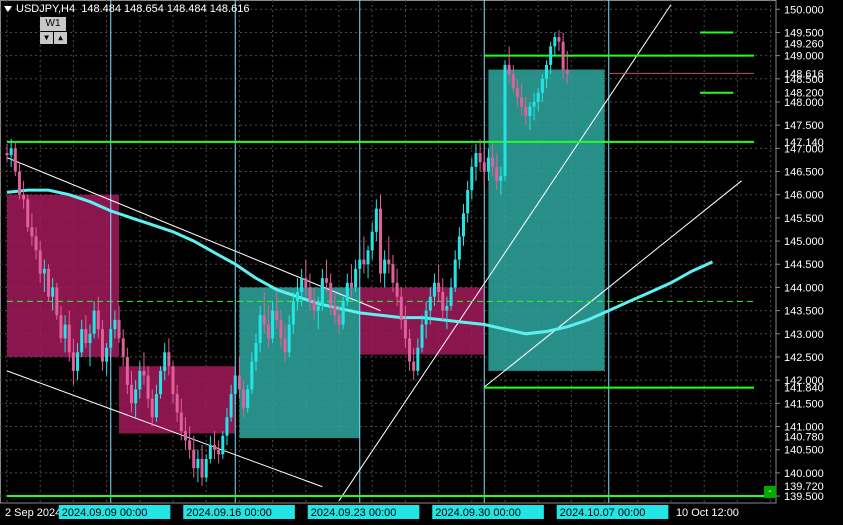 Image resolution: width=843 pixels, height=525 pixels. Describe the element at coordinates (804, 487) in the screenshot. I see `price-label: 139.720` at that location.